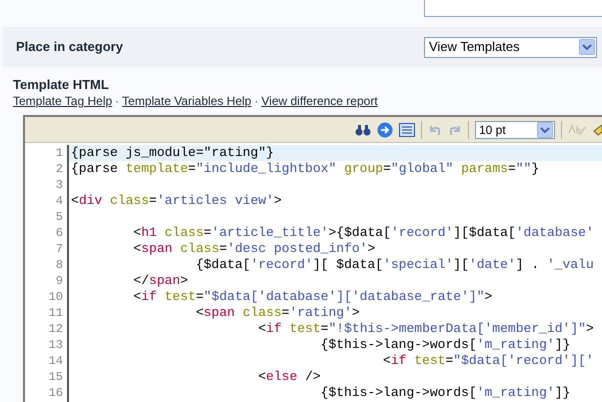 The height and width of the screenshot is (402, 602). What do you see at coordinates (55, 329) in the screenshot?
I see `line-number: 12` at bounding box center [55, 329].